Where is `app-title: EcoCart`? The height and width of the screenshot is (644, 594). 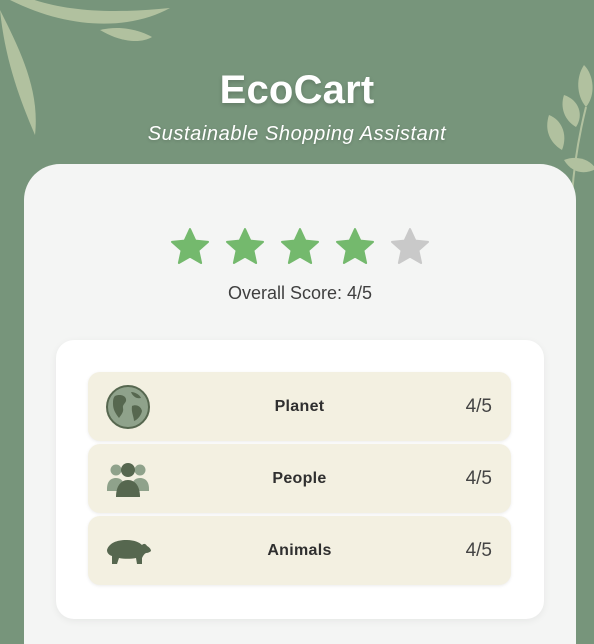
app-title: EcoCart is located at coordinates (297, 90).